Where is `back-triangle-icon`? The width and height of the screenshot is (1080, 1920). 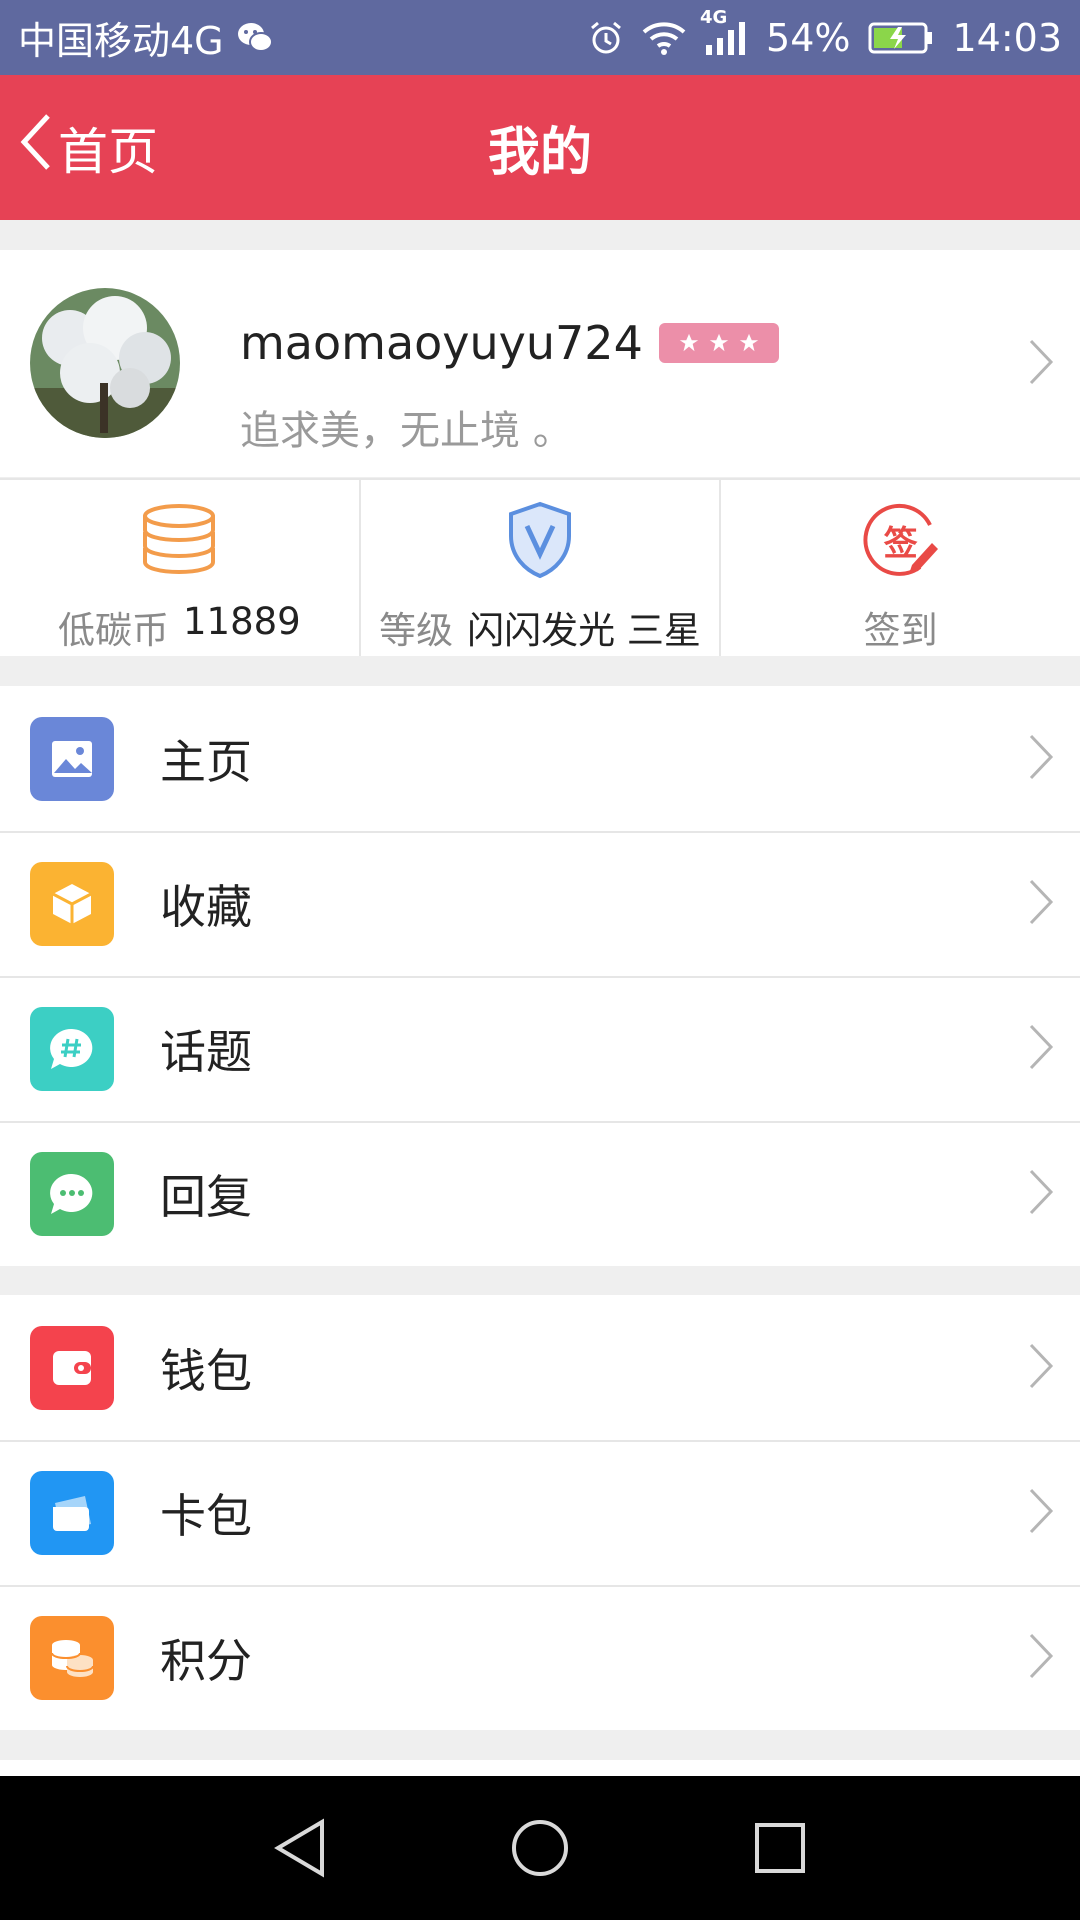
back-triangle-icon is located at coordinates (300, 1848).